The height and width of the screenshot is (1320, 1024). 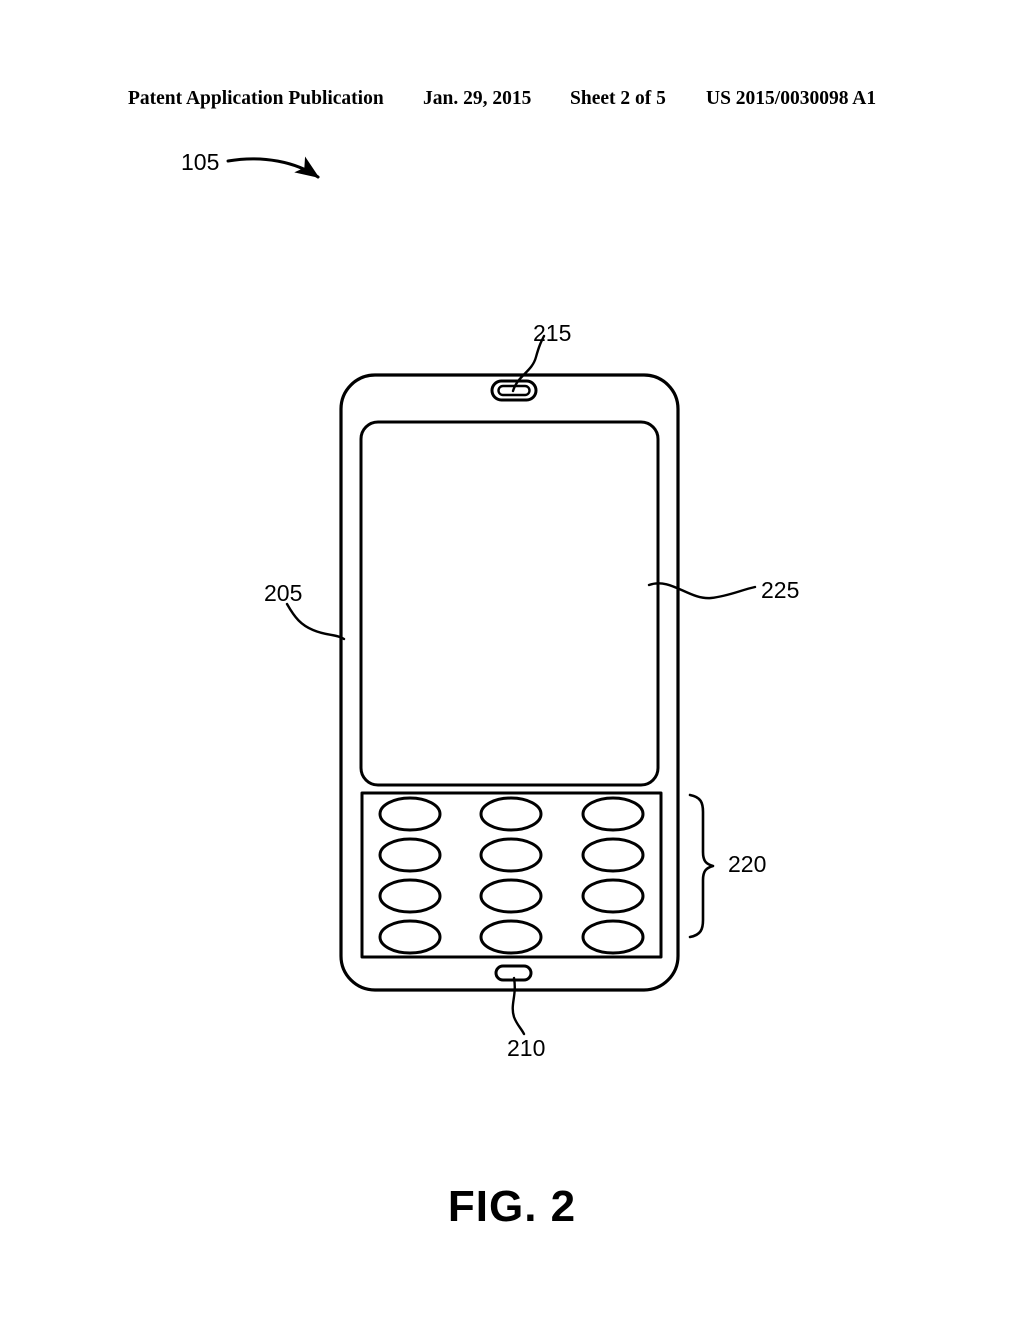 What do you see at coordinates (526, 1048) in the screenshot?
I see `reference-numeral-210: 210` at bounding box center [526, 1048].